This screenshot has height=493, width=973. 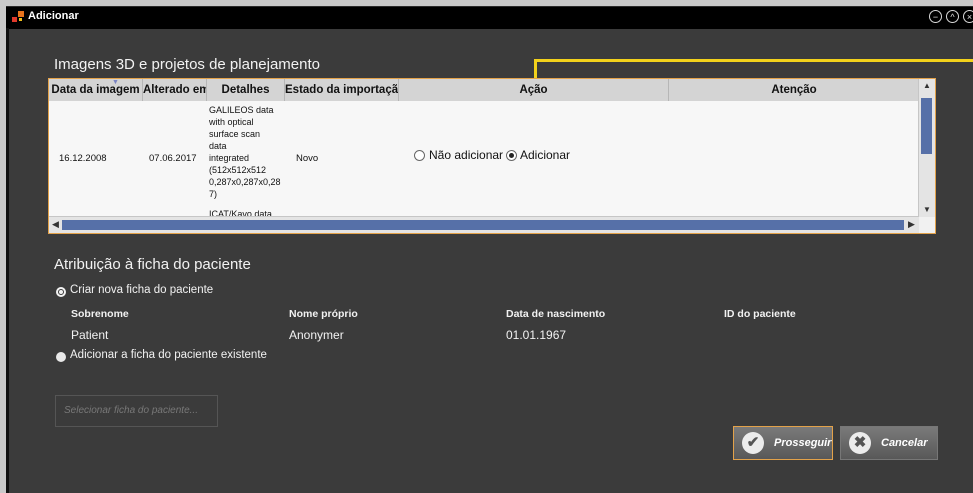 I want to click on column-header-details: Detalhes, so click(x=246, y=90).